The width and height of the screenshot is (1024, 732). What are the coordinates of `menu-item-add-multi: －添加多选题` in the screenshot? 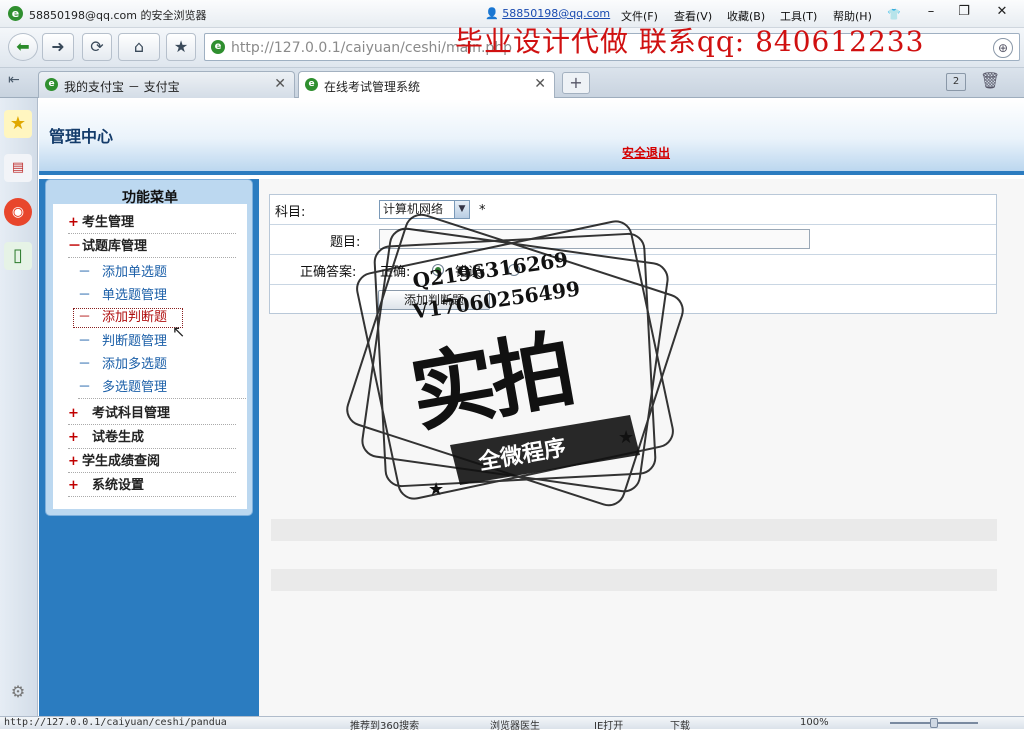 It's located at (162, 365).